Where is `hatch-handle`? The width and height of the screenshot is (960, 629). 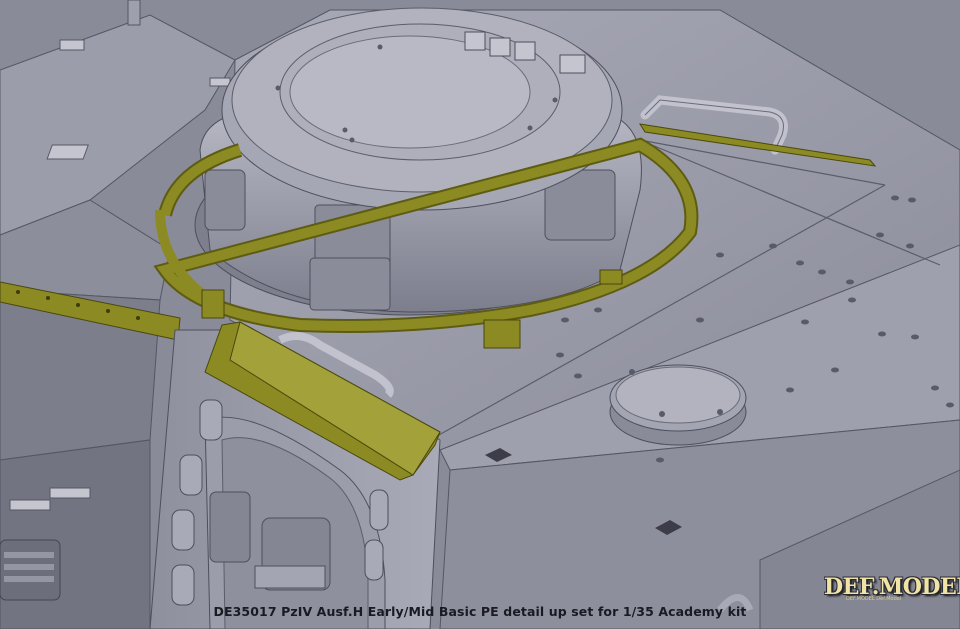 hatch-handle is located at coordinates (230, 527).